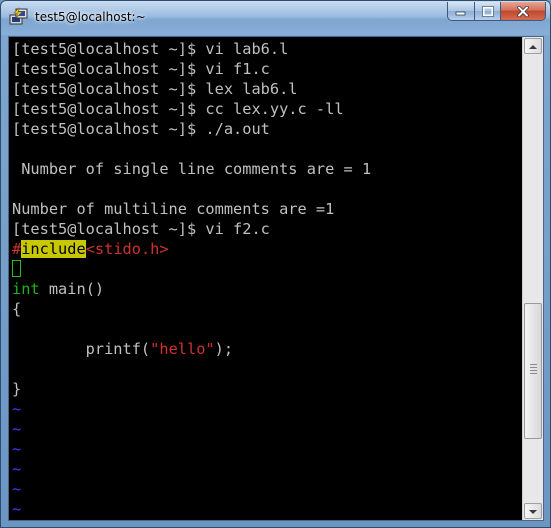 This screenshot has height=528, width=551. I want to click on vi-cursor-line, so click(16, 269).